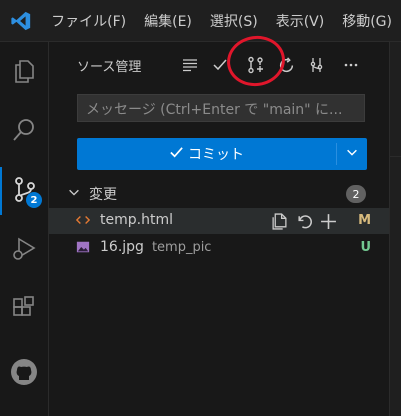 This screenshot has width=401, height=416. I want to click on discard-changes-icon, so click(304, 221).